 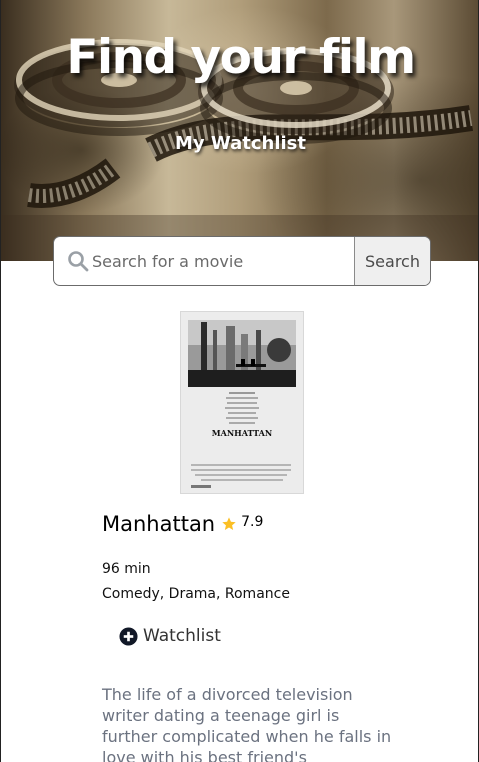 What do you see at coordinates (392, 261) in the screenshot?
I see `search-button: Search` at bounding box center [392, 261].